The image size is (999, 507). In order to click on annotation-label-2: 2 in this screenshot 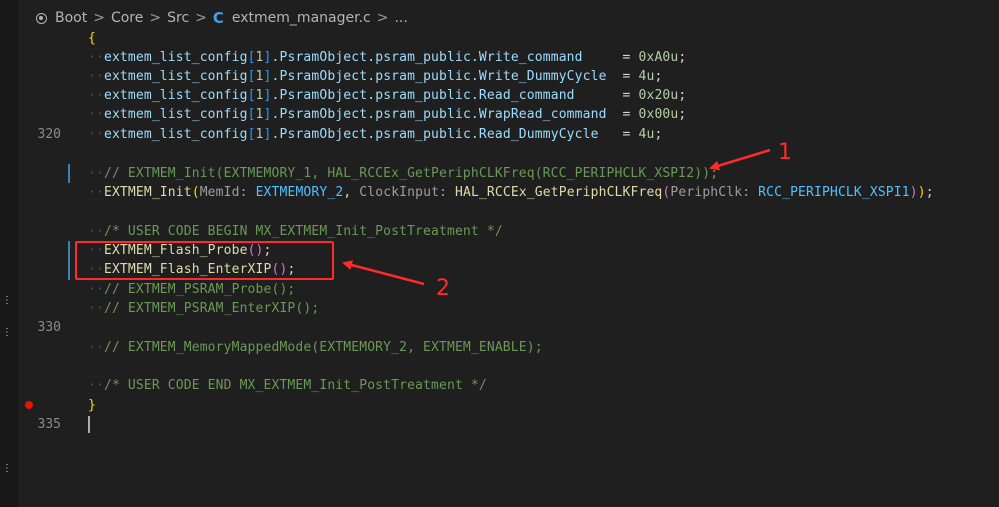, I will do `click(443, 288)`.